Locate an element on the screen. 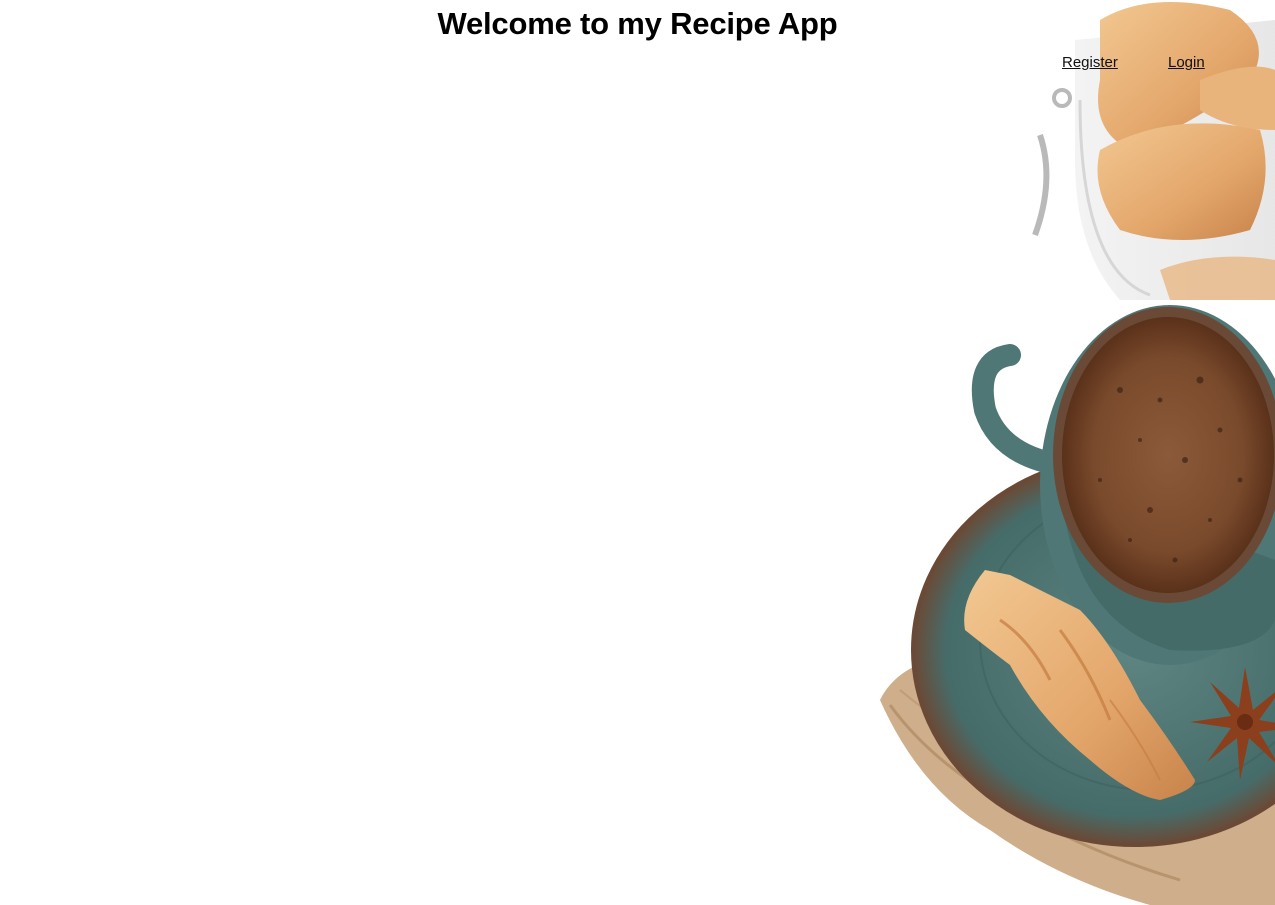 The image size is (1275, 905). jar-clasp is located at coordinates (1052, 162).